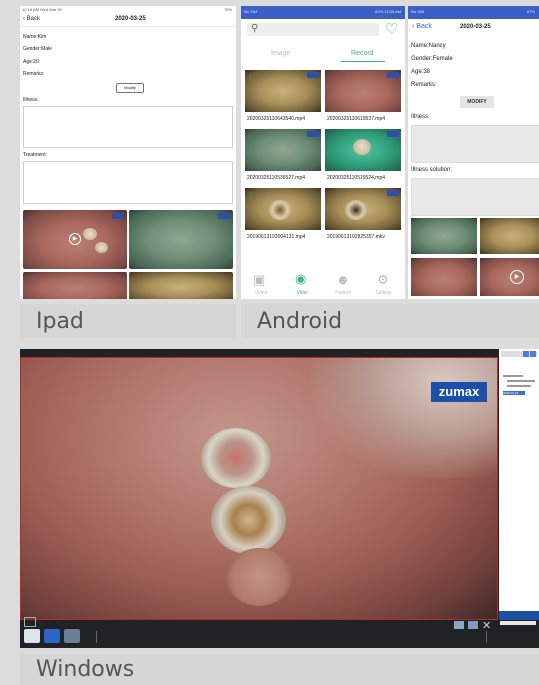  I want to click on ipad-status-battery: 75%, so click(227, 9).